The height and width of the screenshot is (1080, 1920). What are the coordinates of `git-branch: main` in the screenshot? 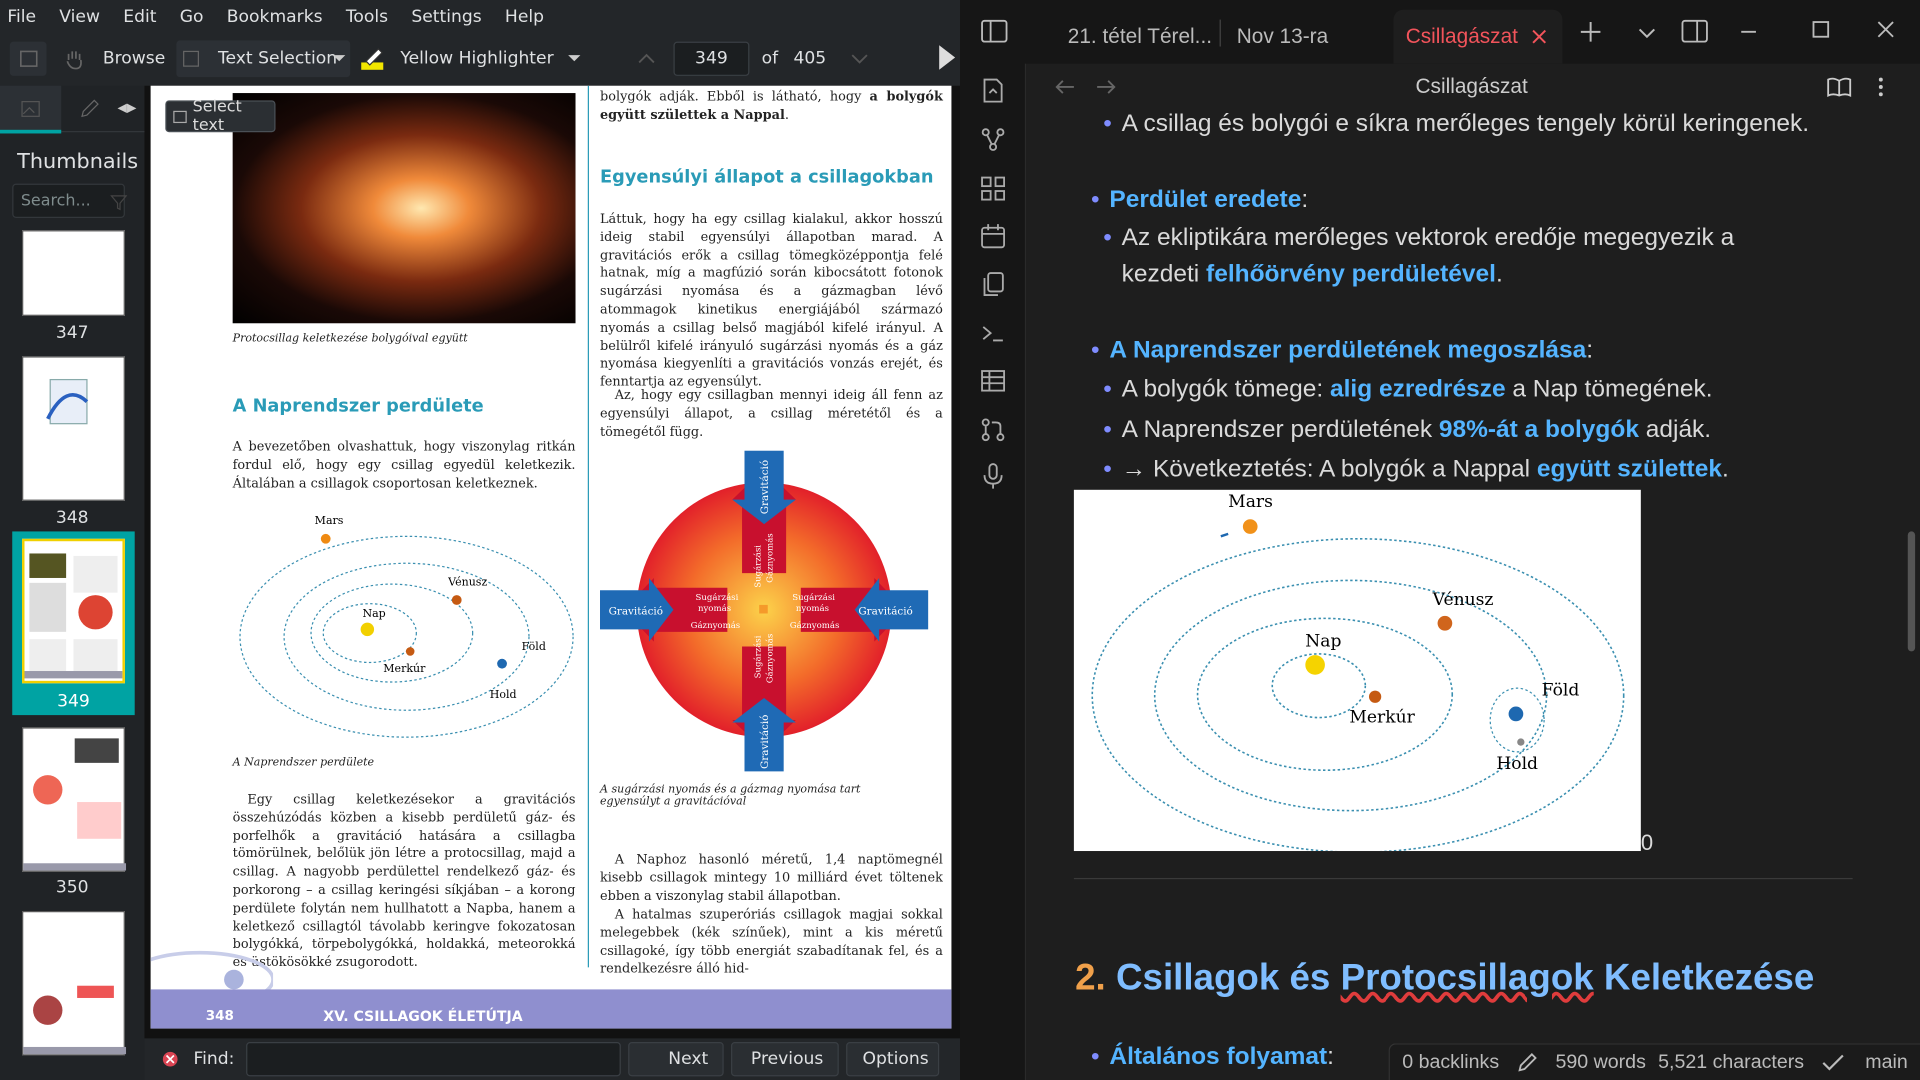 It's located at (1886, 1062).